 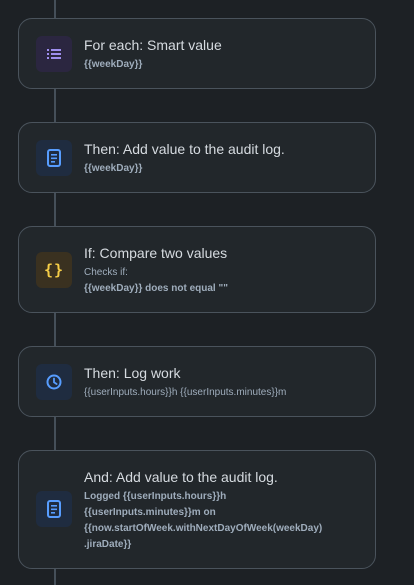 I want to click on step-title: For each: Smart value, so click(x=153, y=45).